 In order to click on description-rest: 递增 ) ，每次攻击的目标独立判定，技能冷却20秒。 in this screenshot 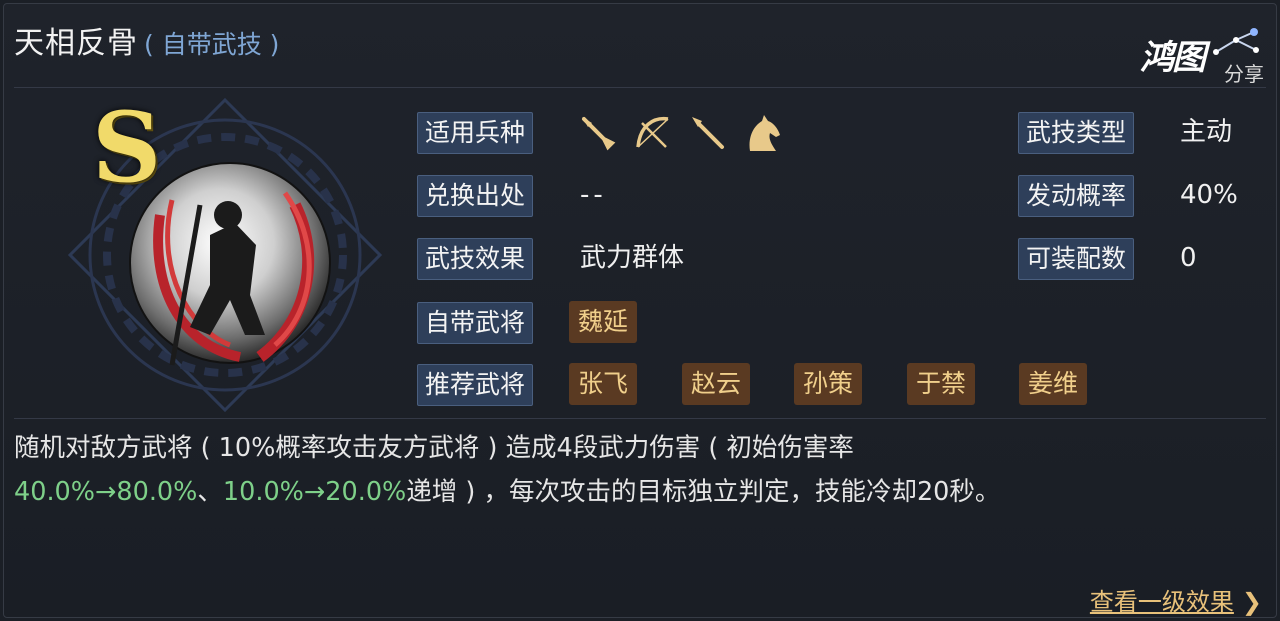, I will do `click(703, 492)`.